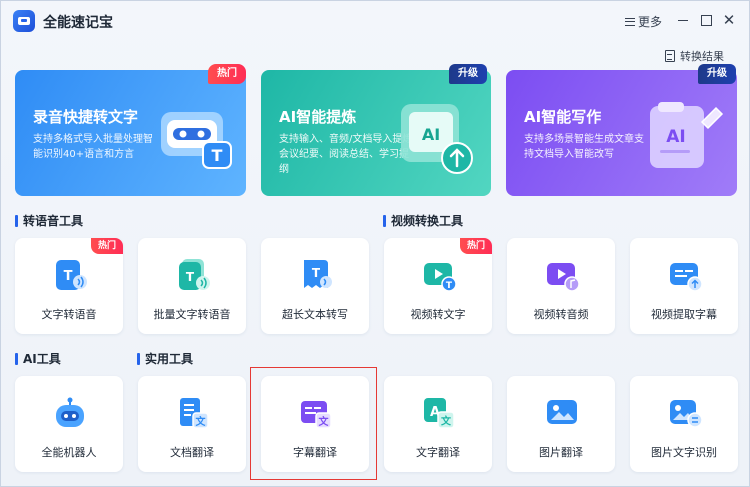 The height and width of the screenshot is (487, 750). I want to click on tool-label: 批量文字转语音, so click(192, 314).